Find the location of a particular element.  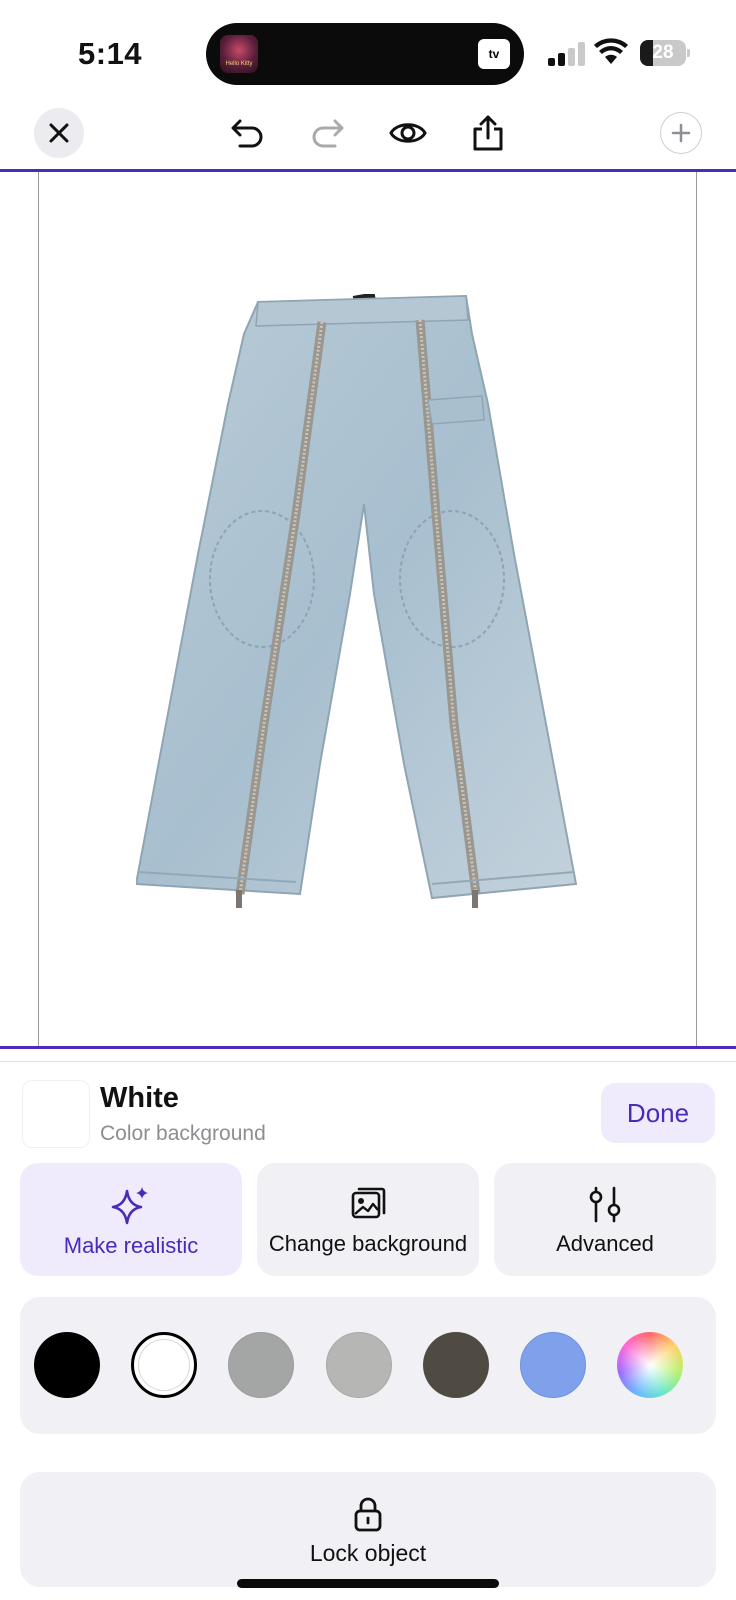

color-swatch-gray is located at coordinates (261, 1365).